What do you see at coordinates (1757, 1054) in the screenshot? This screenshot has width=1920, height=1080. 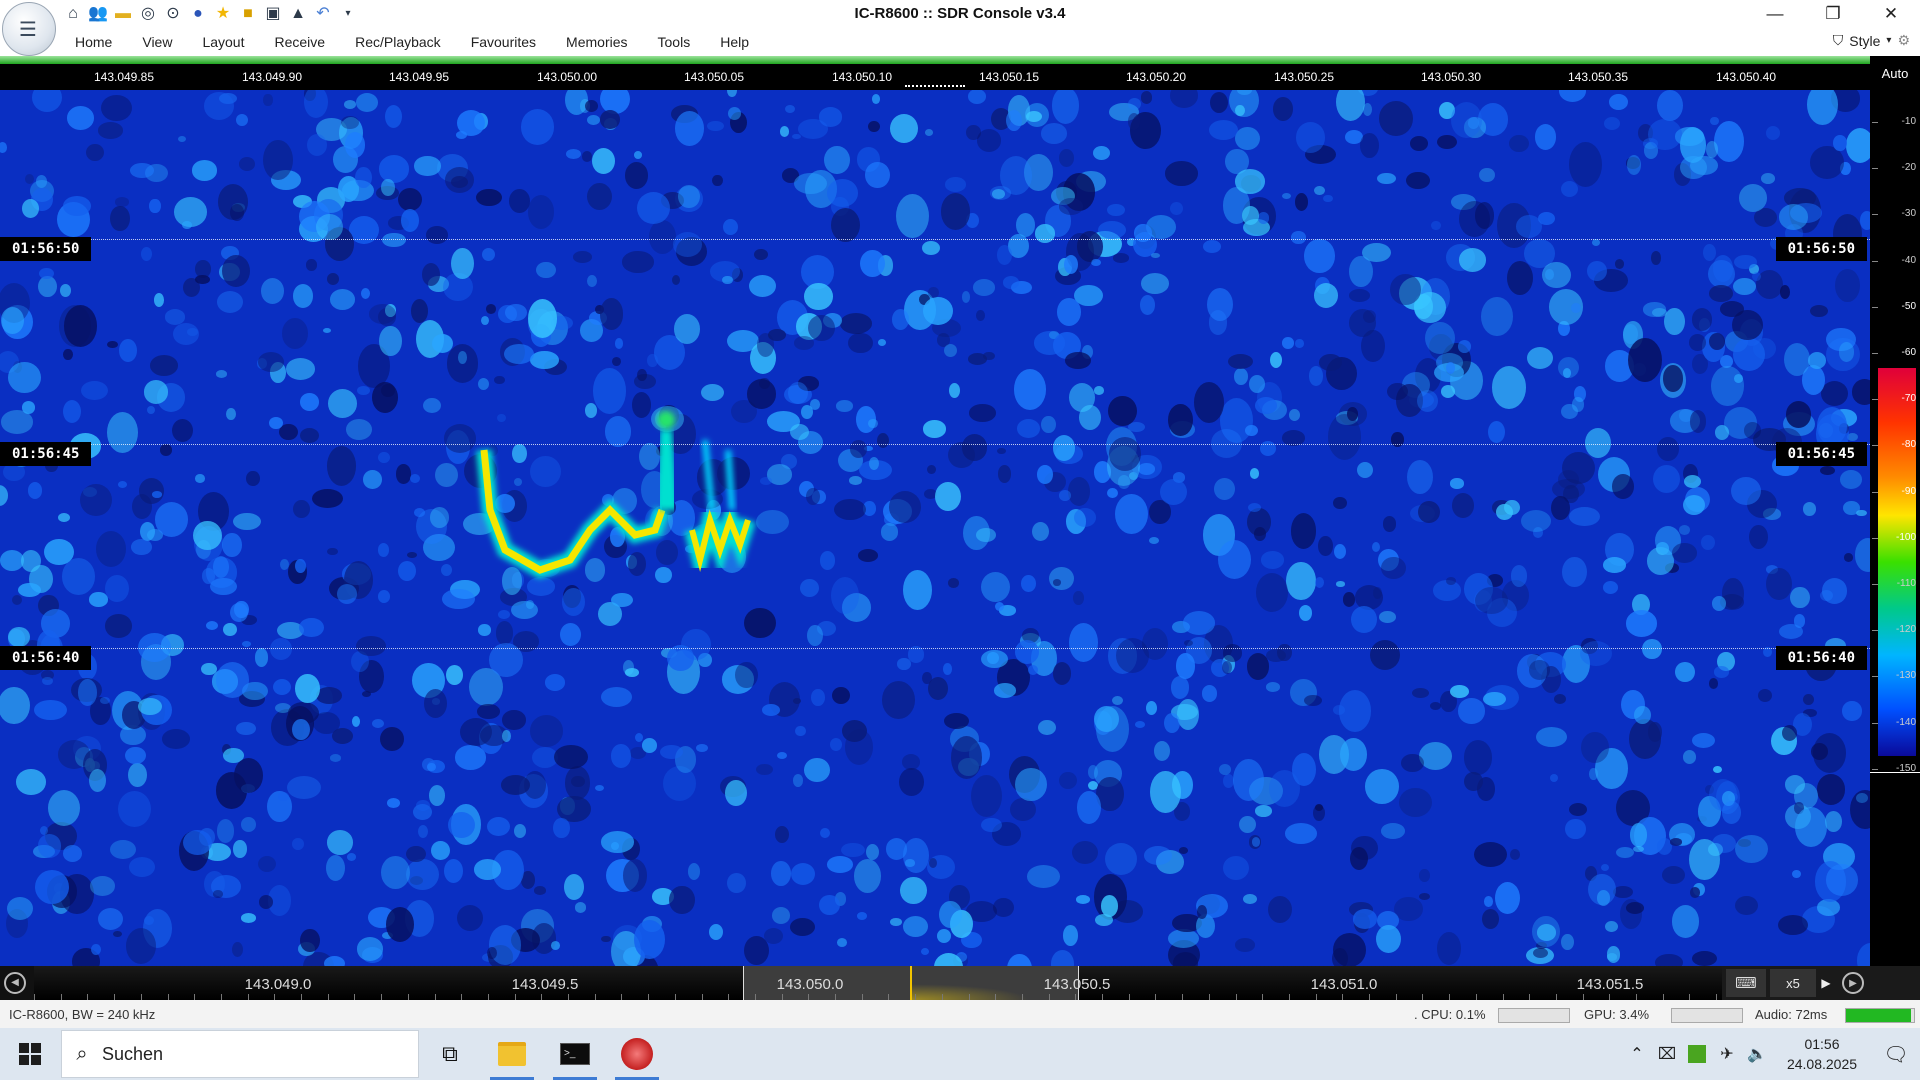 I see `volume-icon: 🔈` at bounding box center [1757, 1054].